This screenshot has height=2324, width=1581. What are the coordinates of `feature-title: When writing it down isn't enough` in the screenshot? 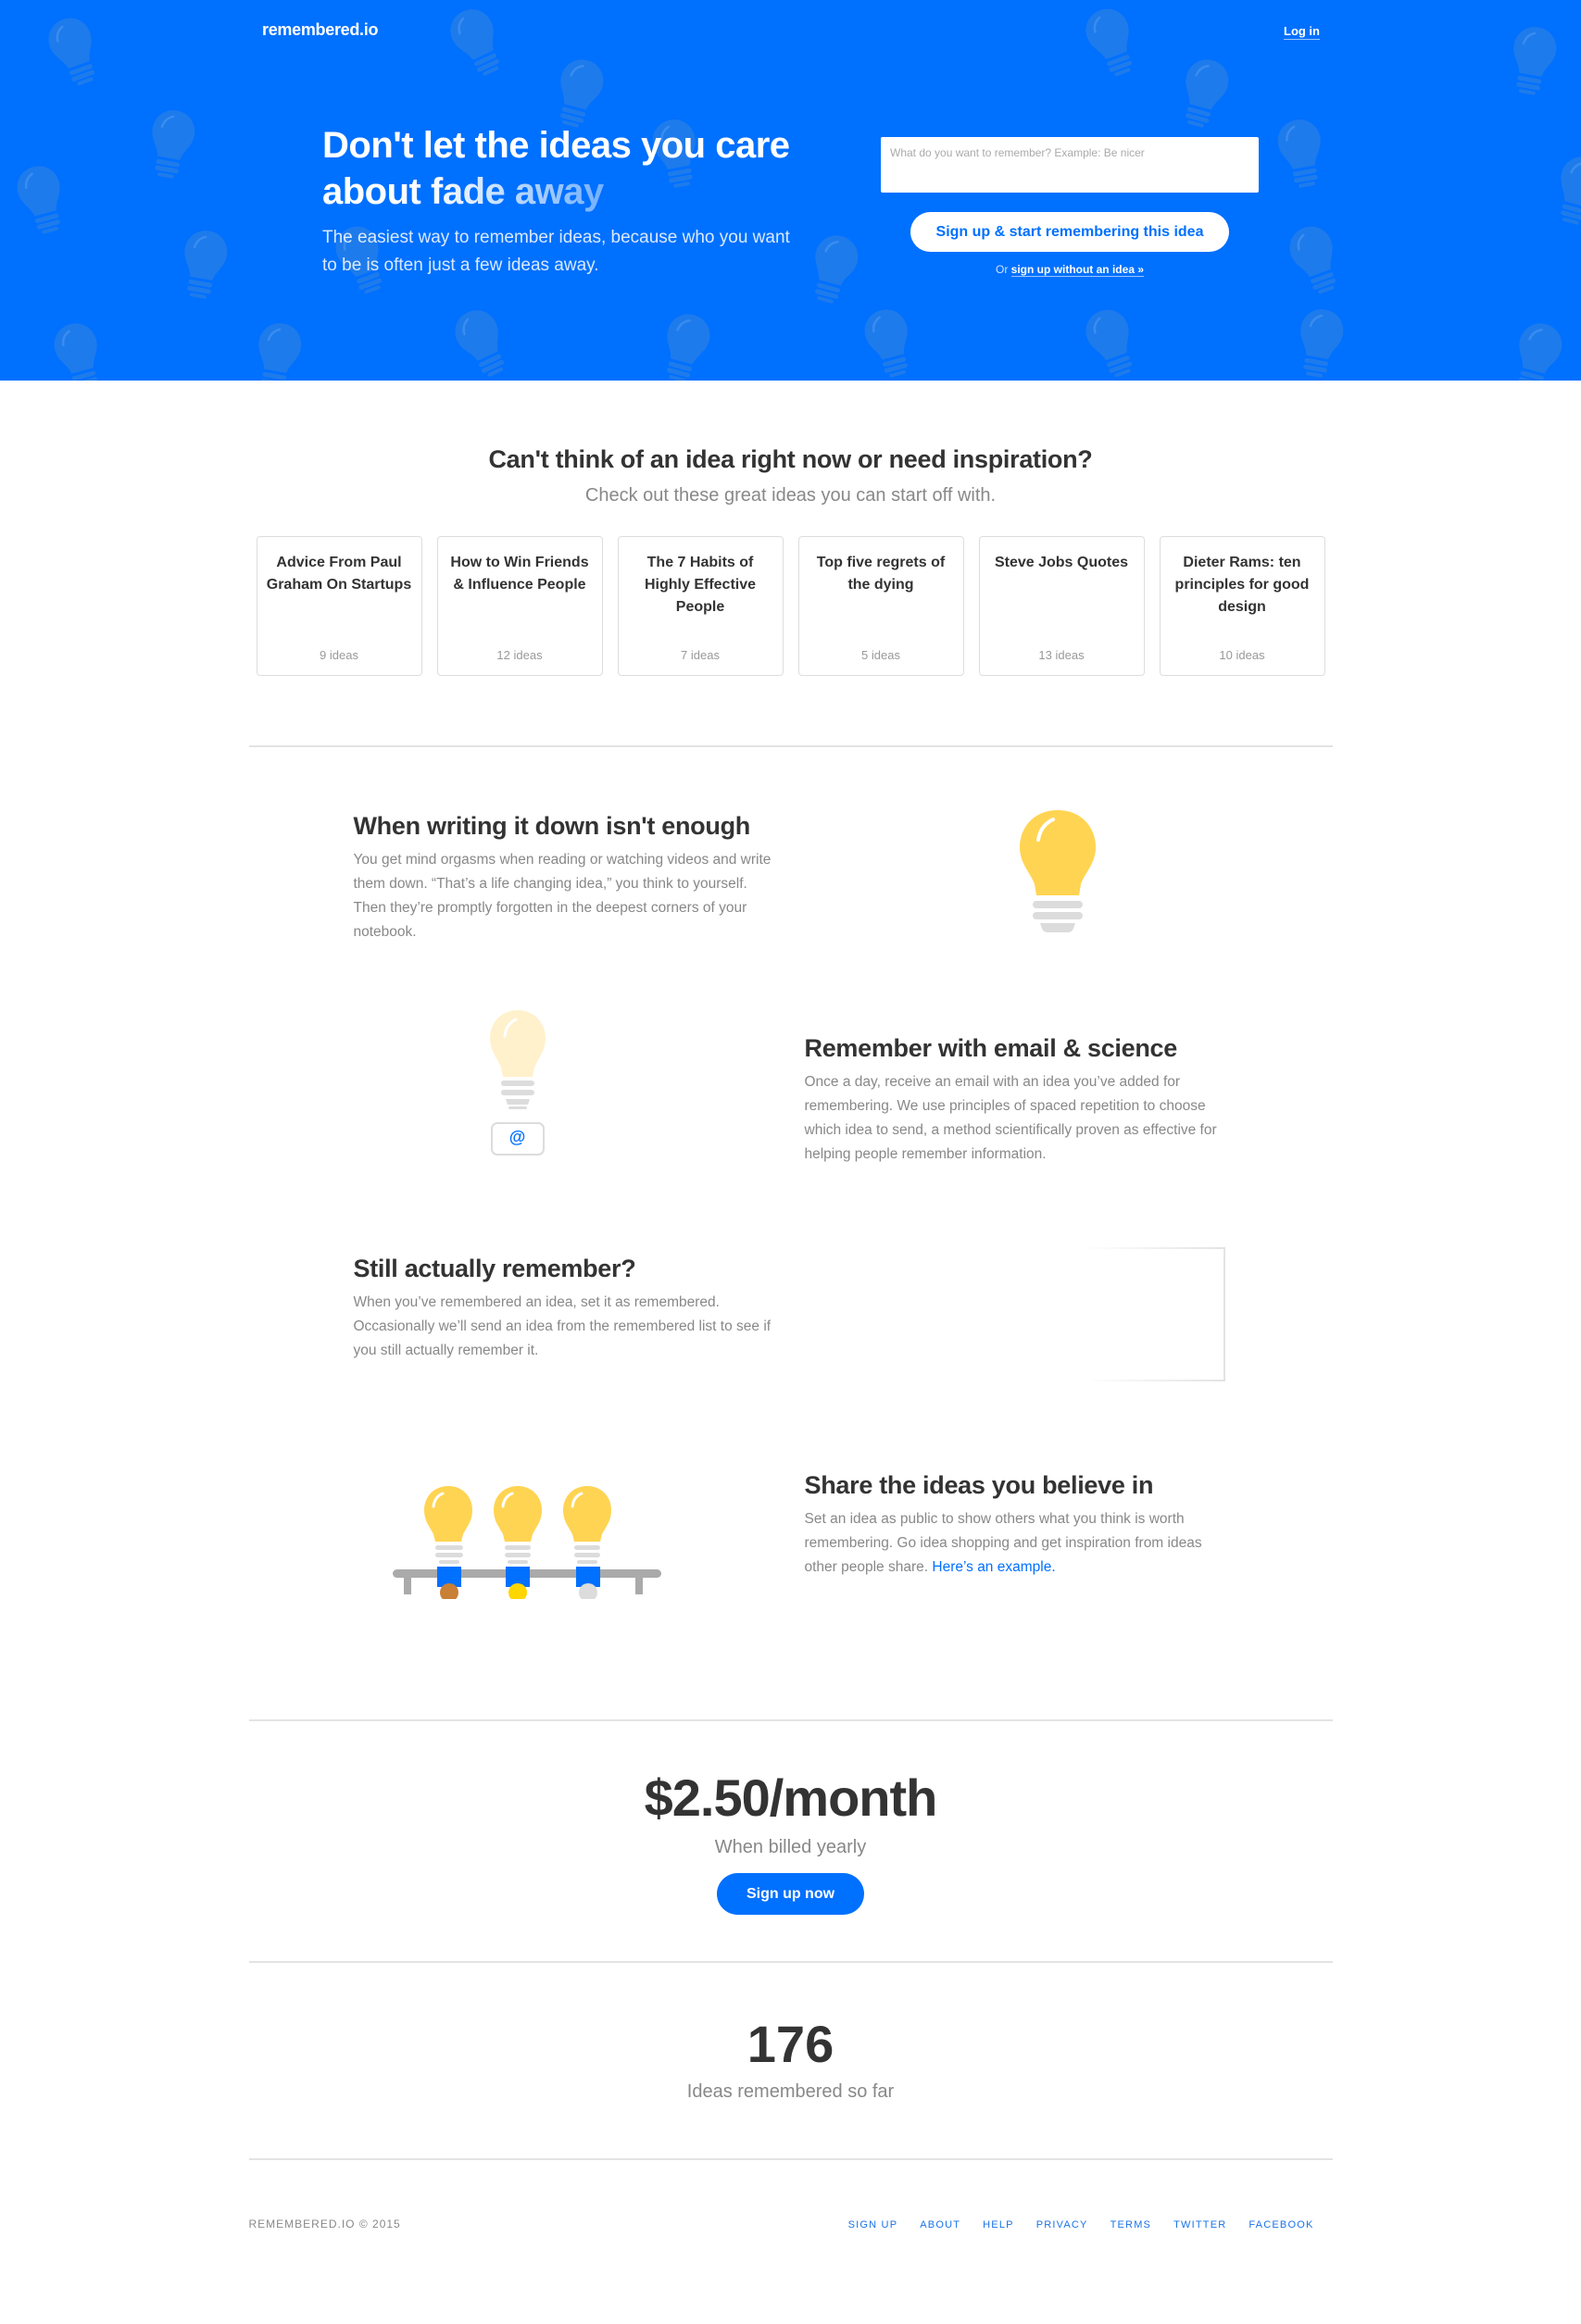 It's located at (552, 826).